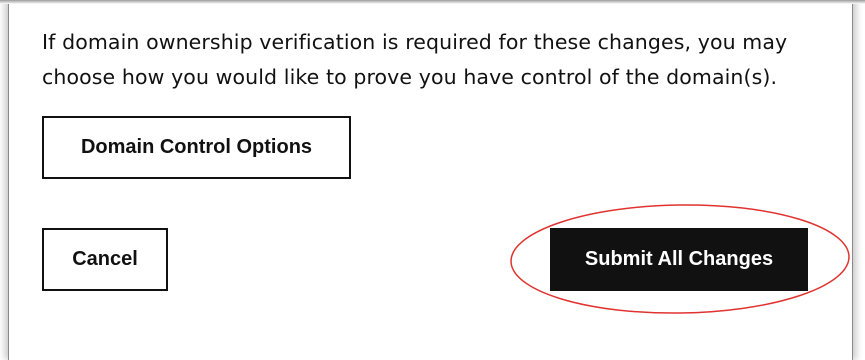  Describe the element at coordinates (679, 259) in the screenshot. I see `submit-all-changes-button: Submit All Changes` at that location.